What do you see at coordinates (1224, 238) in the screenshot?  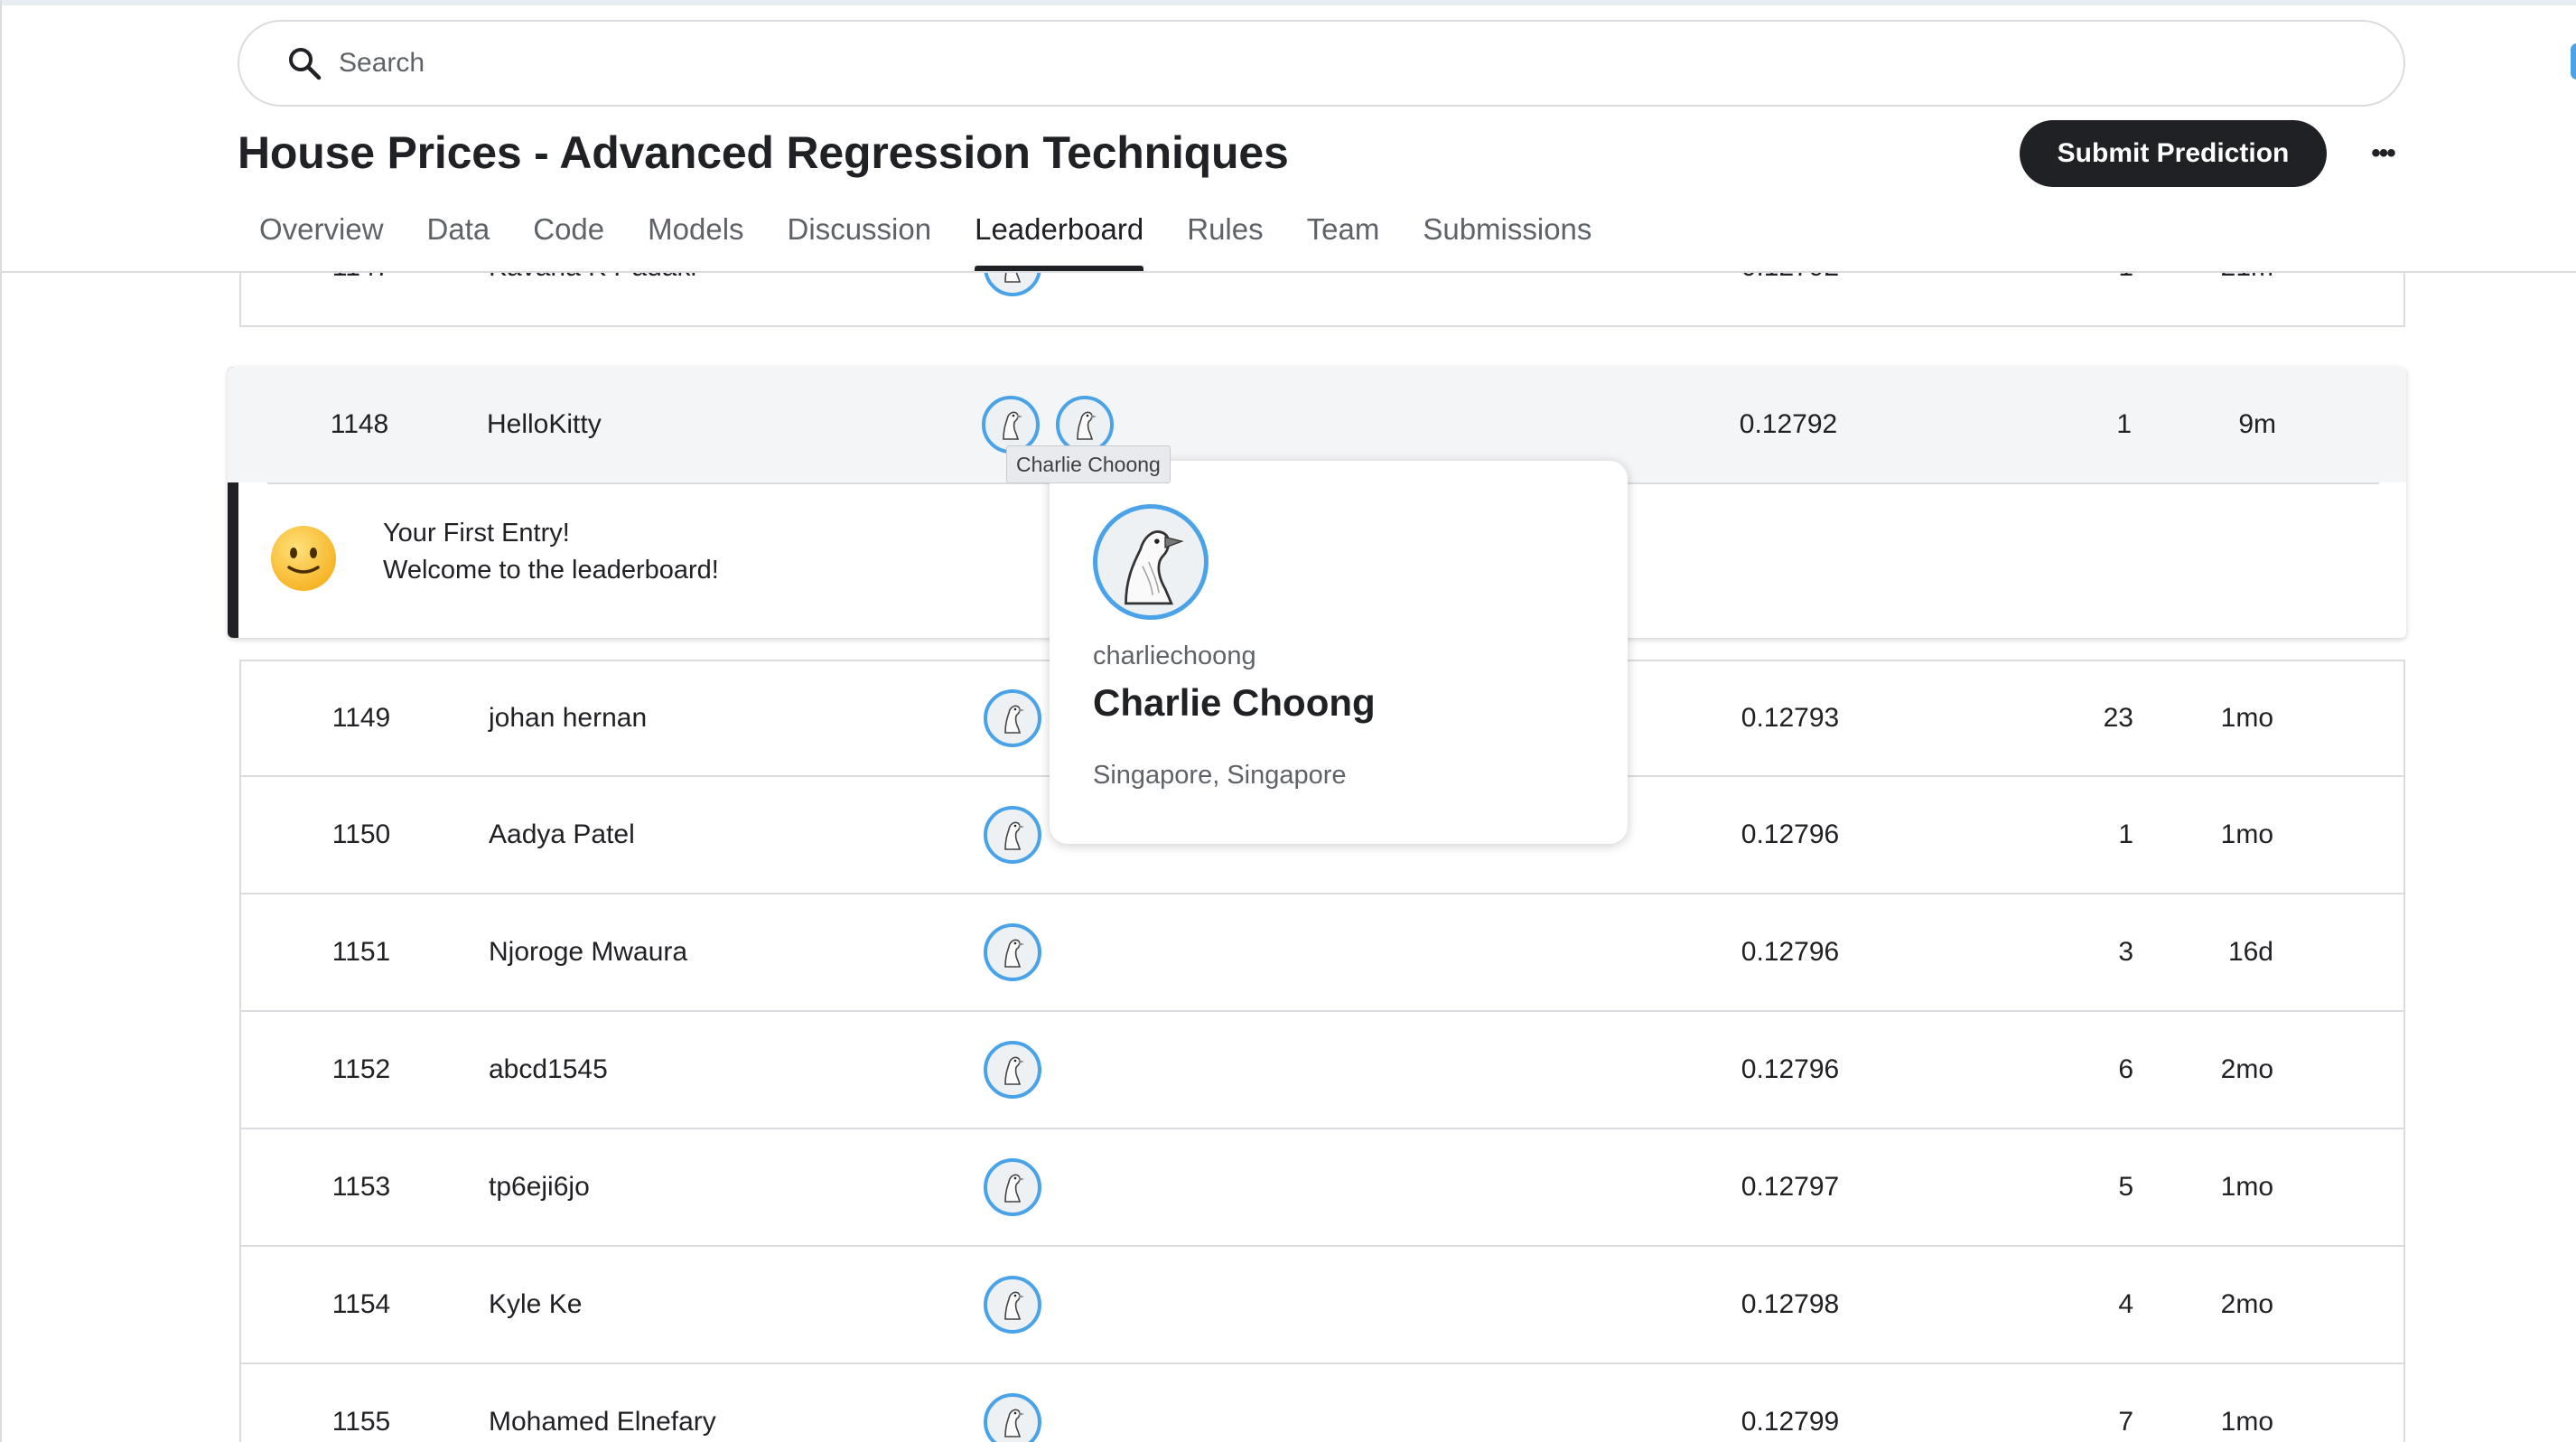 I see `tab-rules: Rules` at bounding box center [1224, 238].